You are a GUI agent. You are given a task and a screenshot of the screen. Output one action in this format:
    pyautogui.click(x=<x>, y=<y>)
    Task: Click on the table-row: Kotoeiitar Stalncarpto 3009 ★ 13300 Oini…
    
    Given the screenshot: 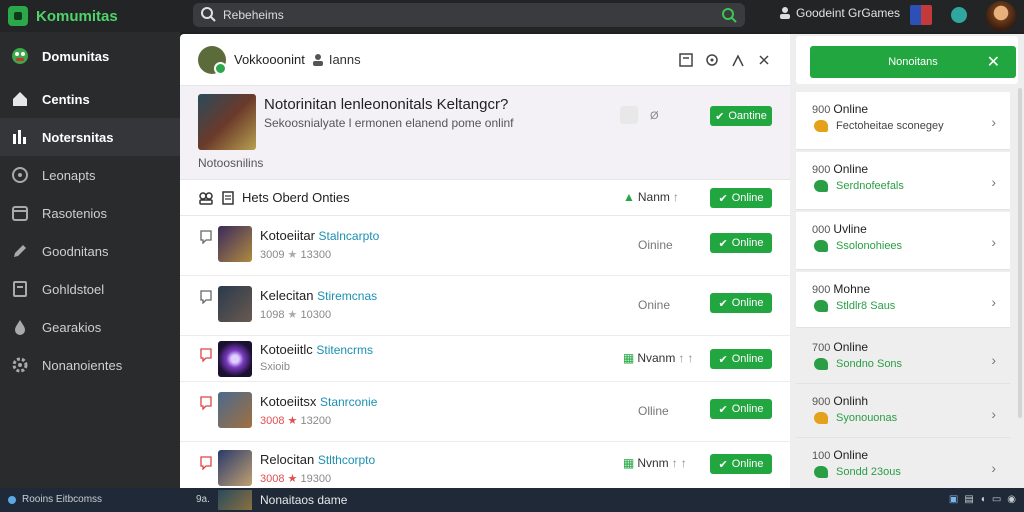 What is the action you would take?
    pyautogui.click(x=485, y=246)
    